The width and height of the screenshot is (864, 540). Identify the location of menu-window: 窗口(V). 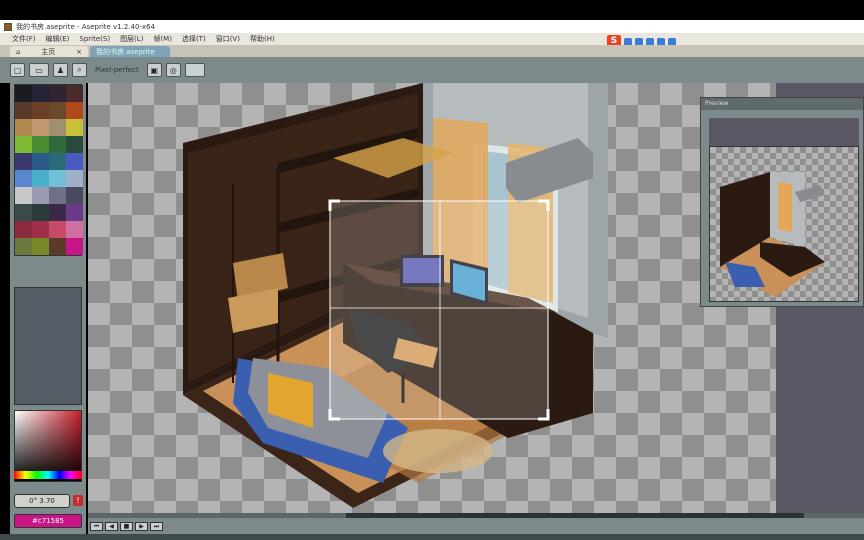
(228, 39).